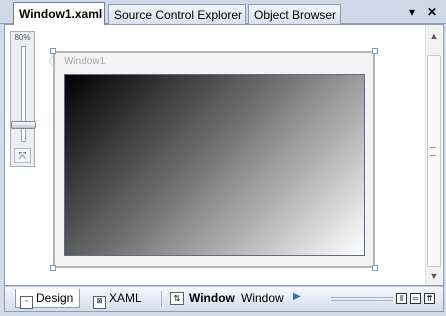 Image resolution: width=446 pixels, height=316 pixels. Describe the element at coordinates (297, 296) in the screenshot. I see `breadcrumb-arrow-icon: ▶` at that location.